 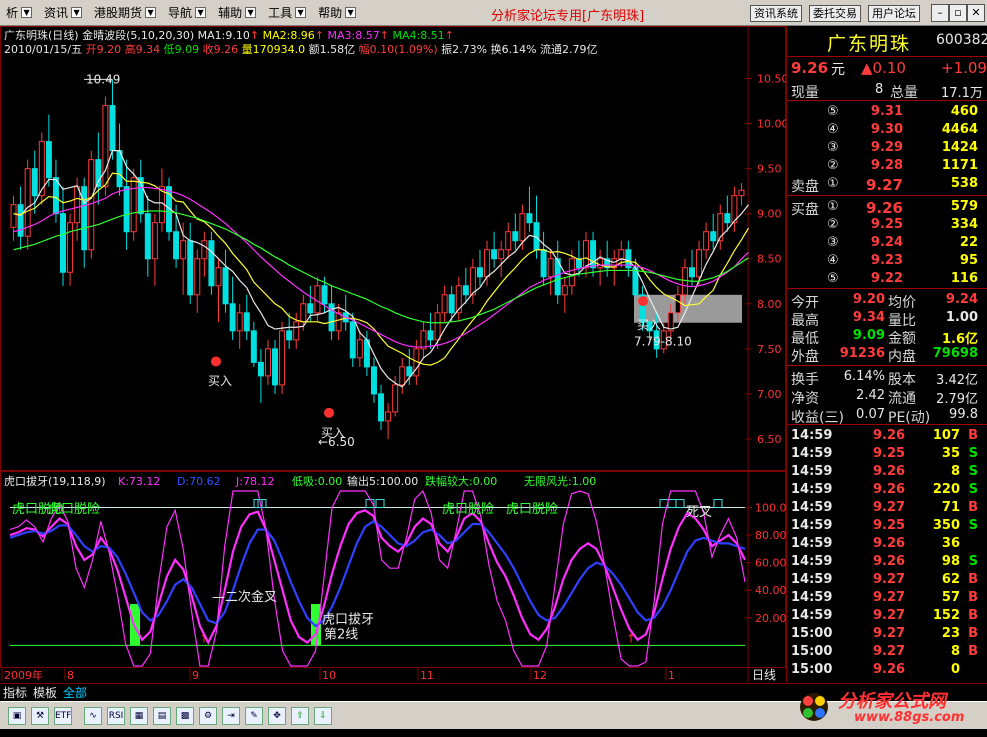 What do you see at coordinates (254, 716) in the screenshot?
I see `pencil-icon: ✎` at bounding box center [254, 716].